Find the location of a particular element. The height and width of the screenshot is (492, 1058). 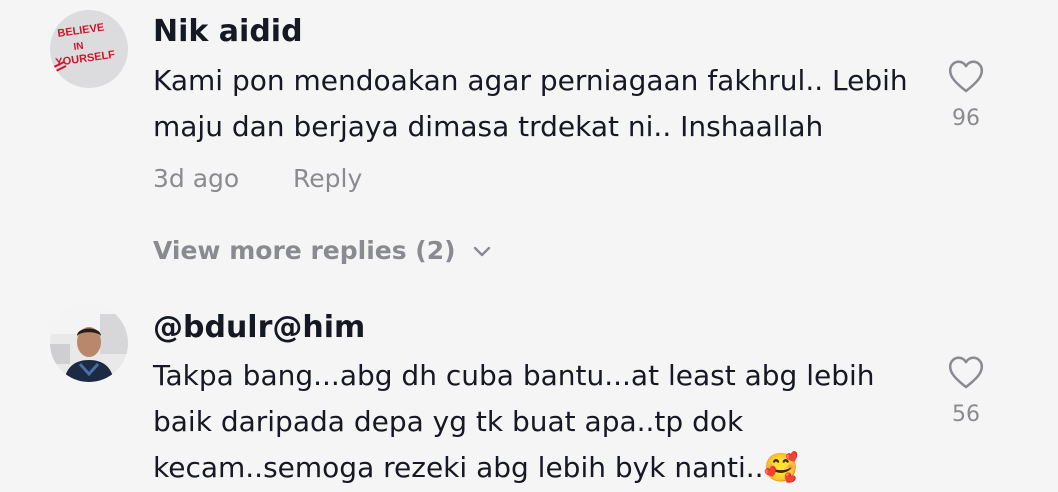

emoji: 🥰 is located at coordinates (781, 467).